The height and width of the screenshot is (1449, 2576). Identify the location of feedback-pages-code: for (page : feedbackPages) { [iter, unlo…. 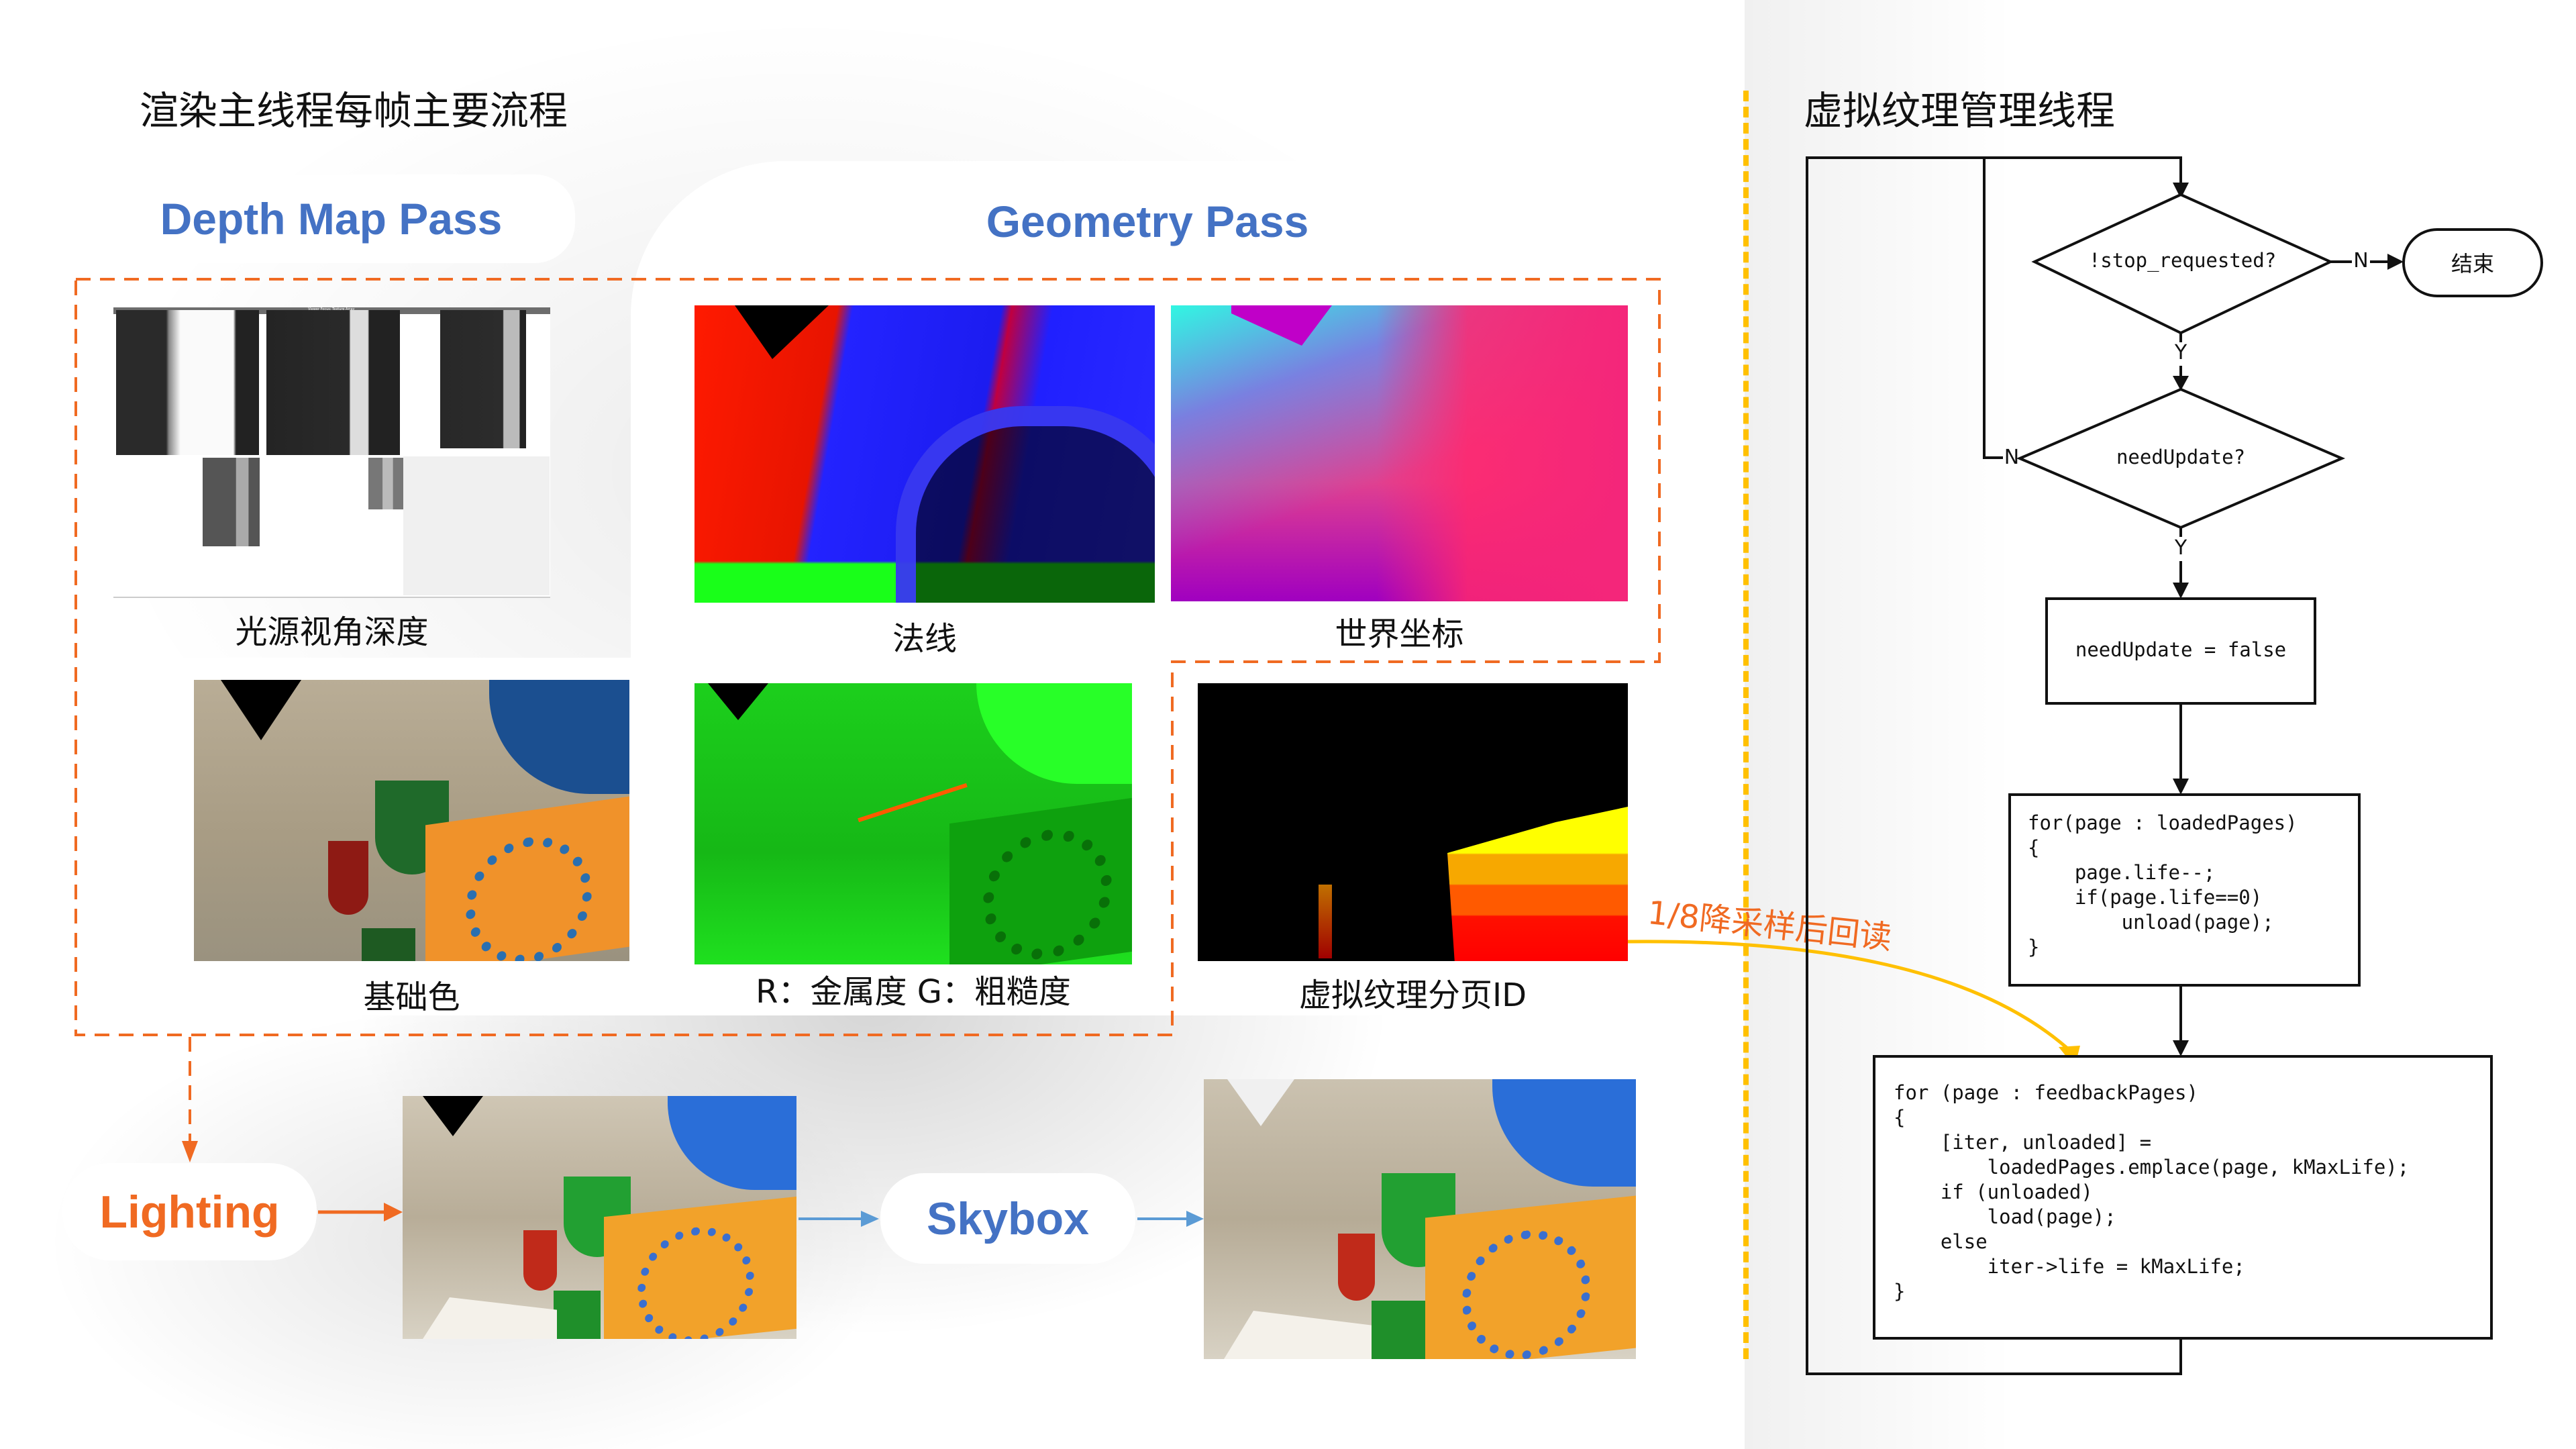
(2151, 1192).